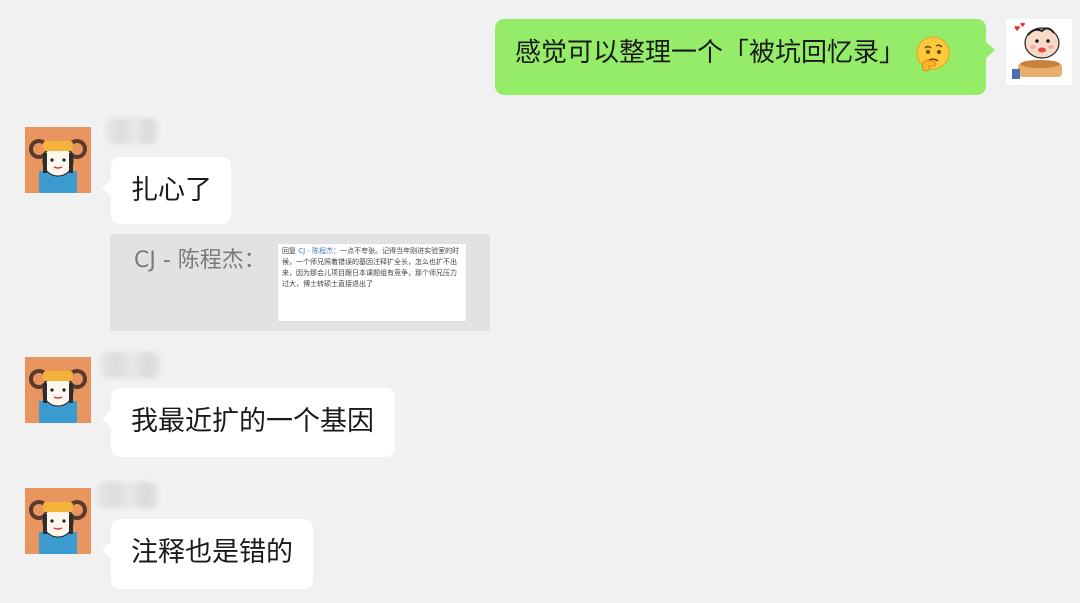  Describe the element at coordinates (933, 54) in the screenshot. I see `thinking-face-emoji-icon` at that location.